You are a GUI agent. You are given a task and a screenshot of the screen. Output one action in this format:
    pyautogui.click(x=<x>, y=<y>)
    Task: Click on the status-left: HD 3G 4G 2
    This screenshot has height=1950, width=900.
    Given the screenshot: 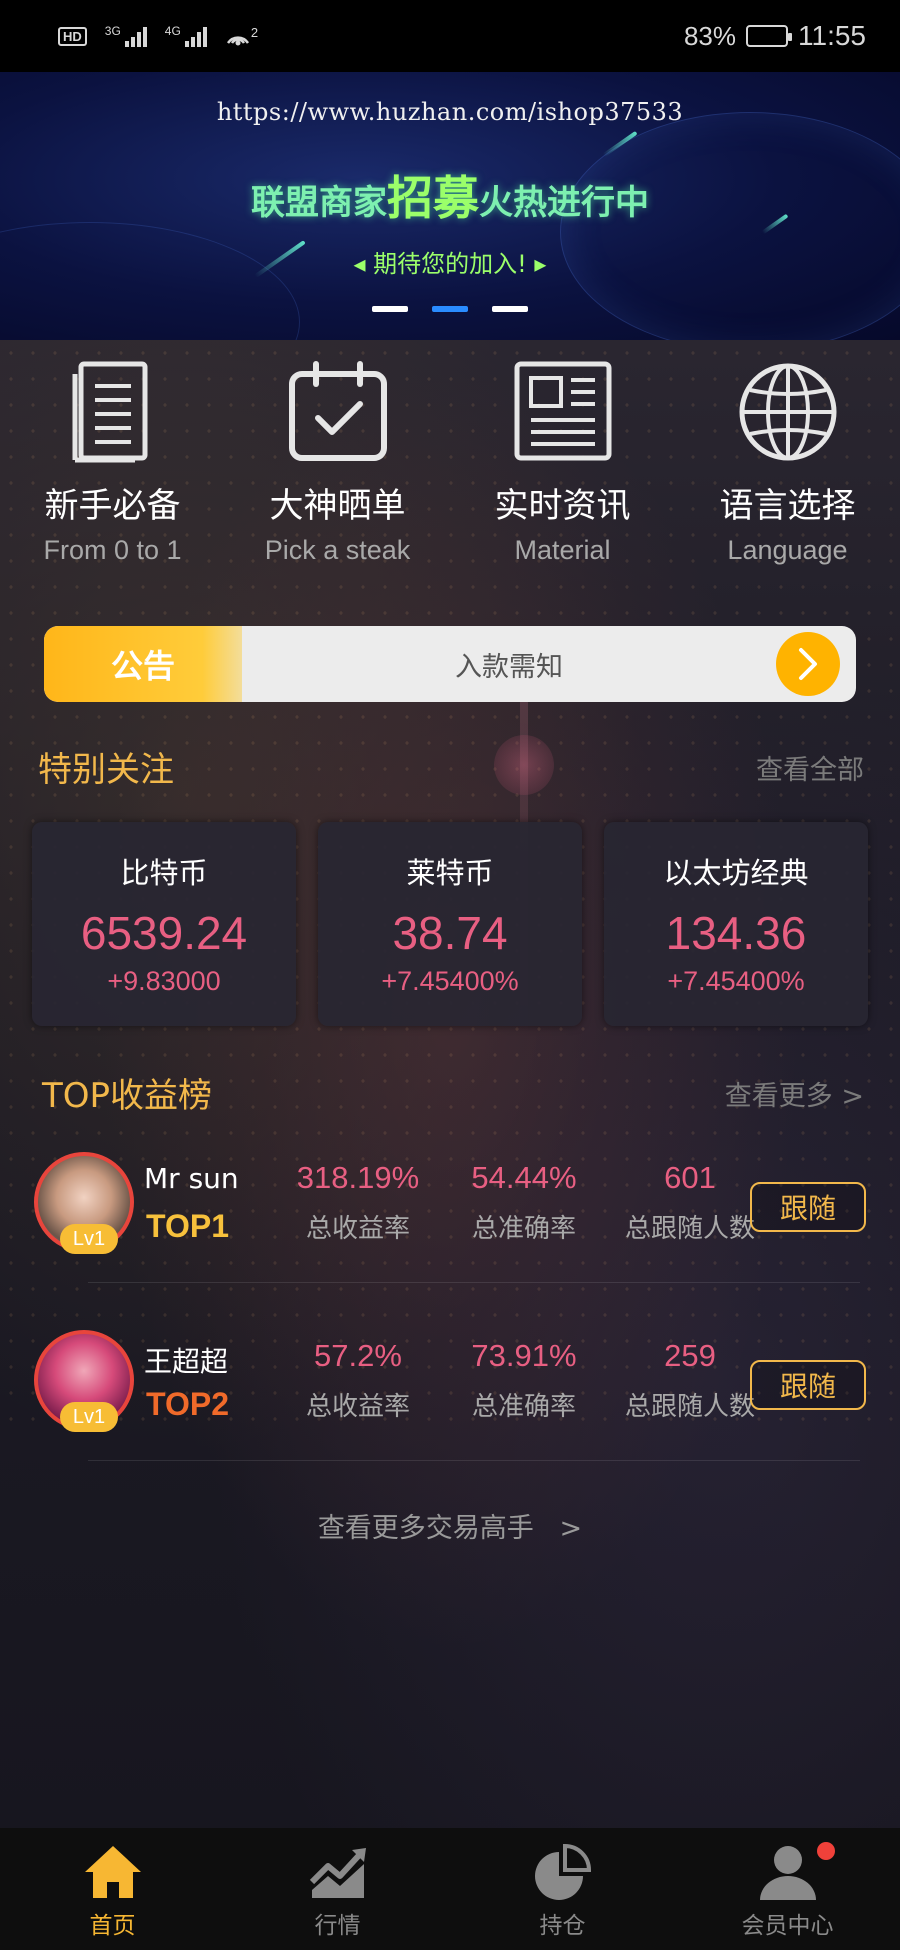 What is the action you would take?
    pyautogui.click(x=158, y=36)
    